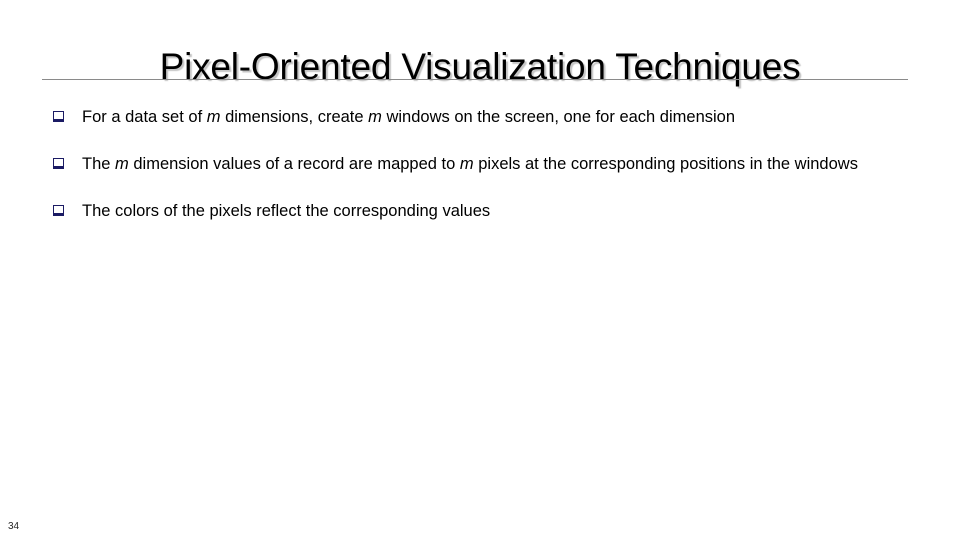 This screenshot has height=540, width=960. Describe the element at coordinates (14, 526) in the screenshot. I see `slide-number: 34` at that location.